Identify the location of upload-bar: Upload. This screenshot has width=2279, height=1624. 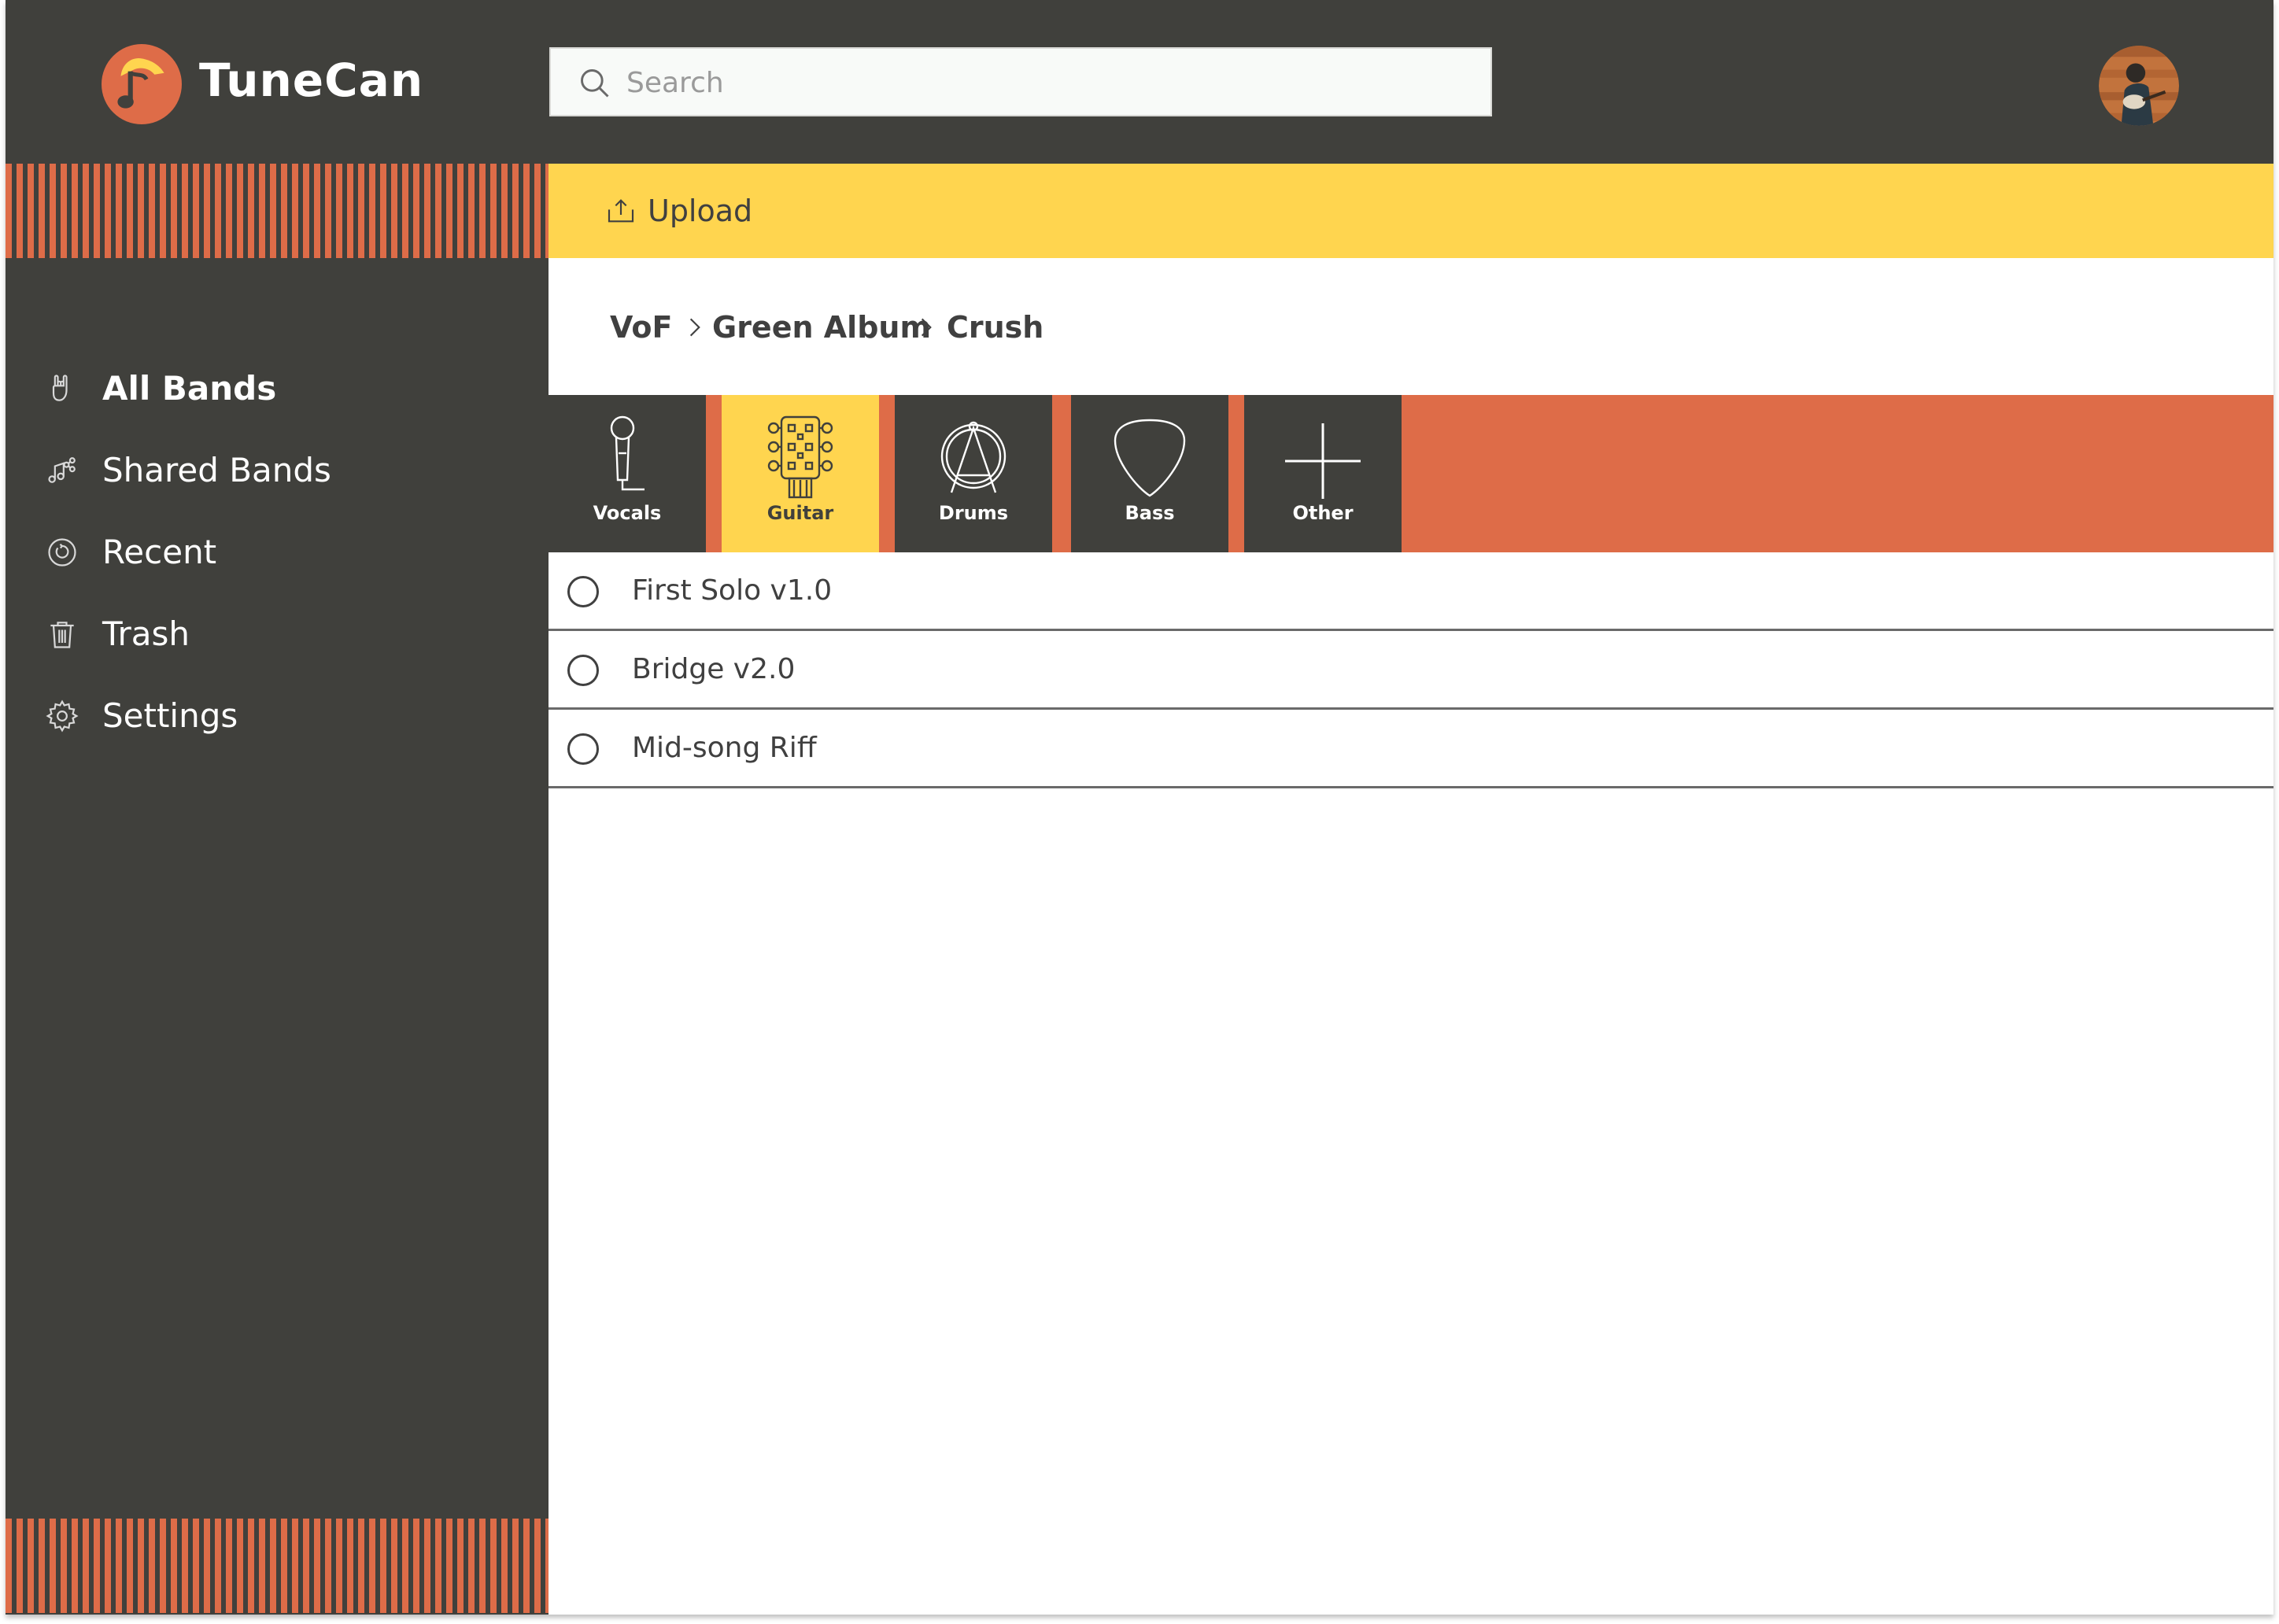
(1411, 211).